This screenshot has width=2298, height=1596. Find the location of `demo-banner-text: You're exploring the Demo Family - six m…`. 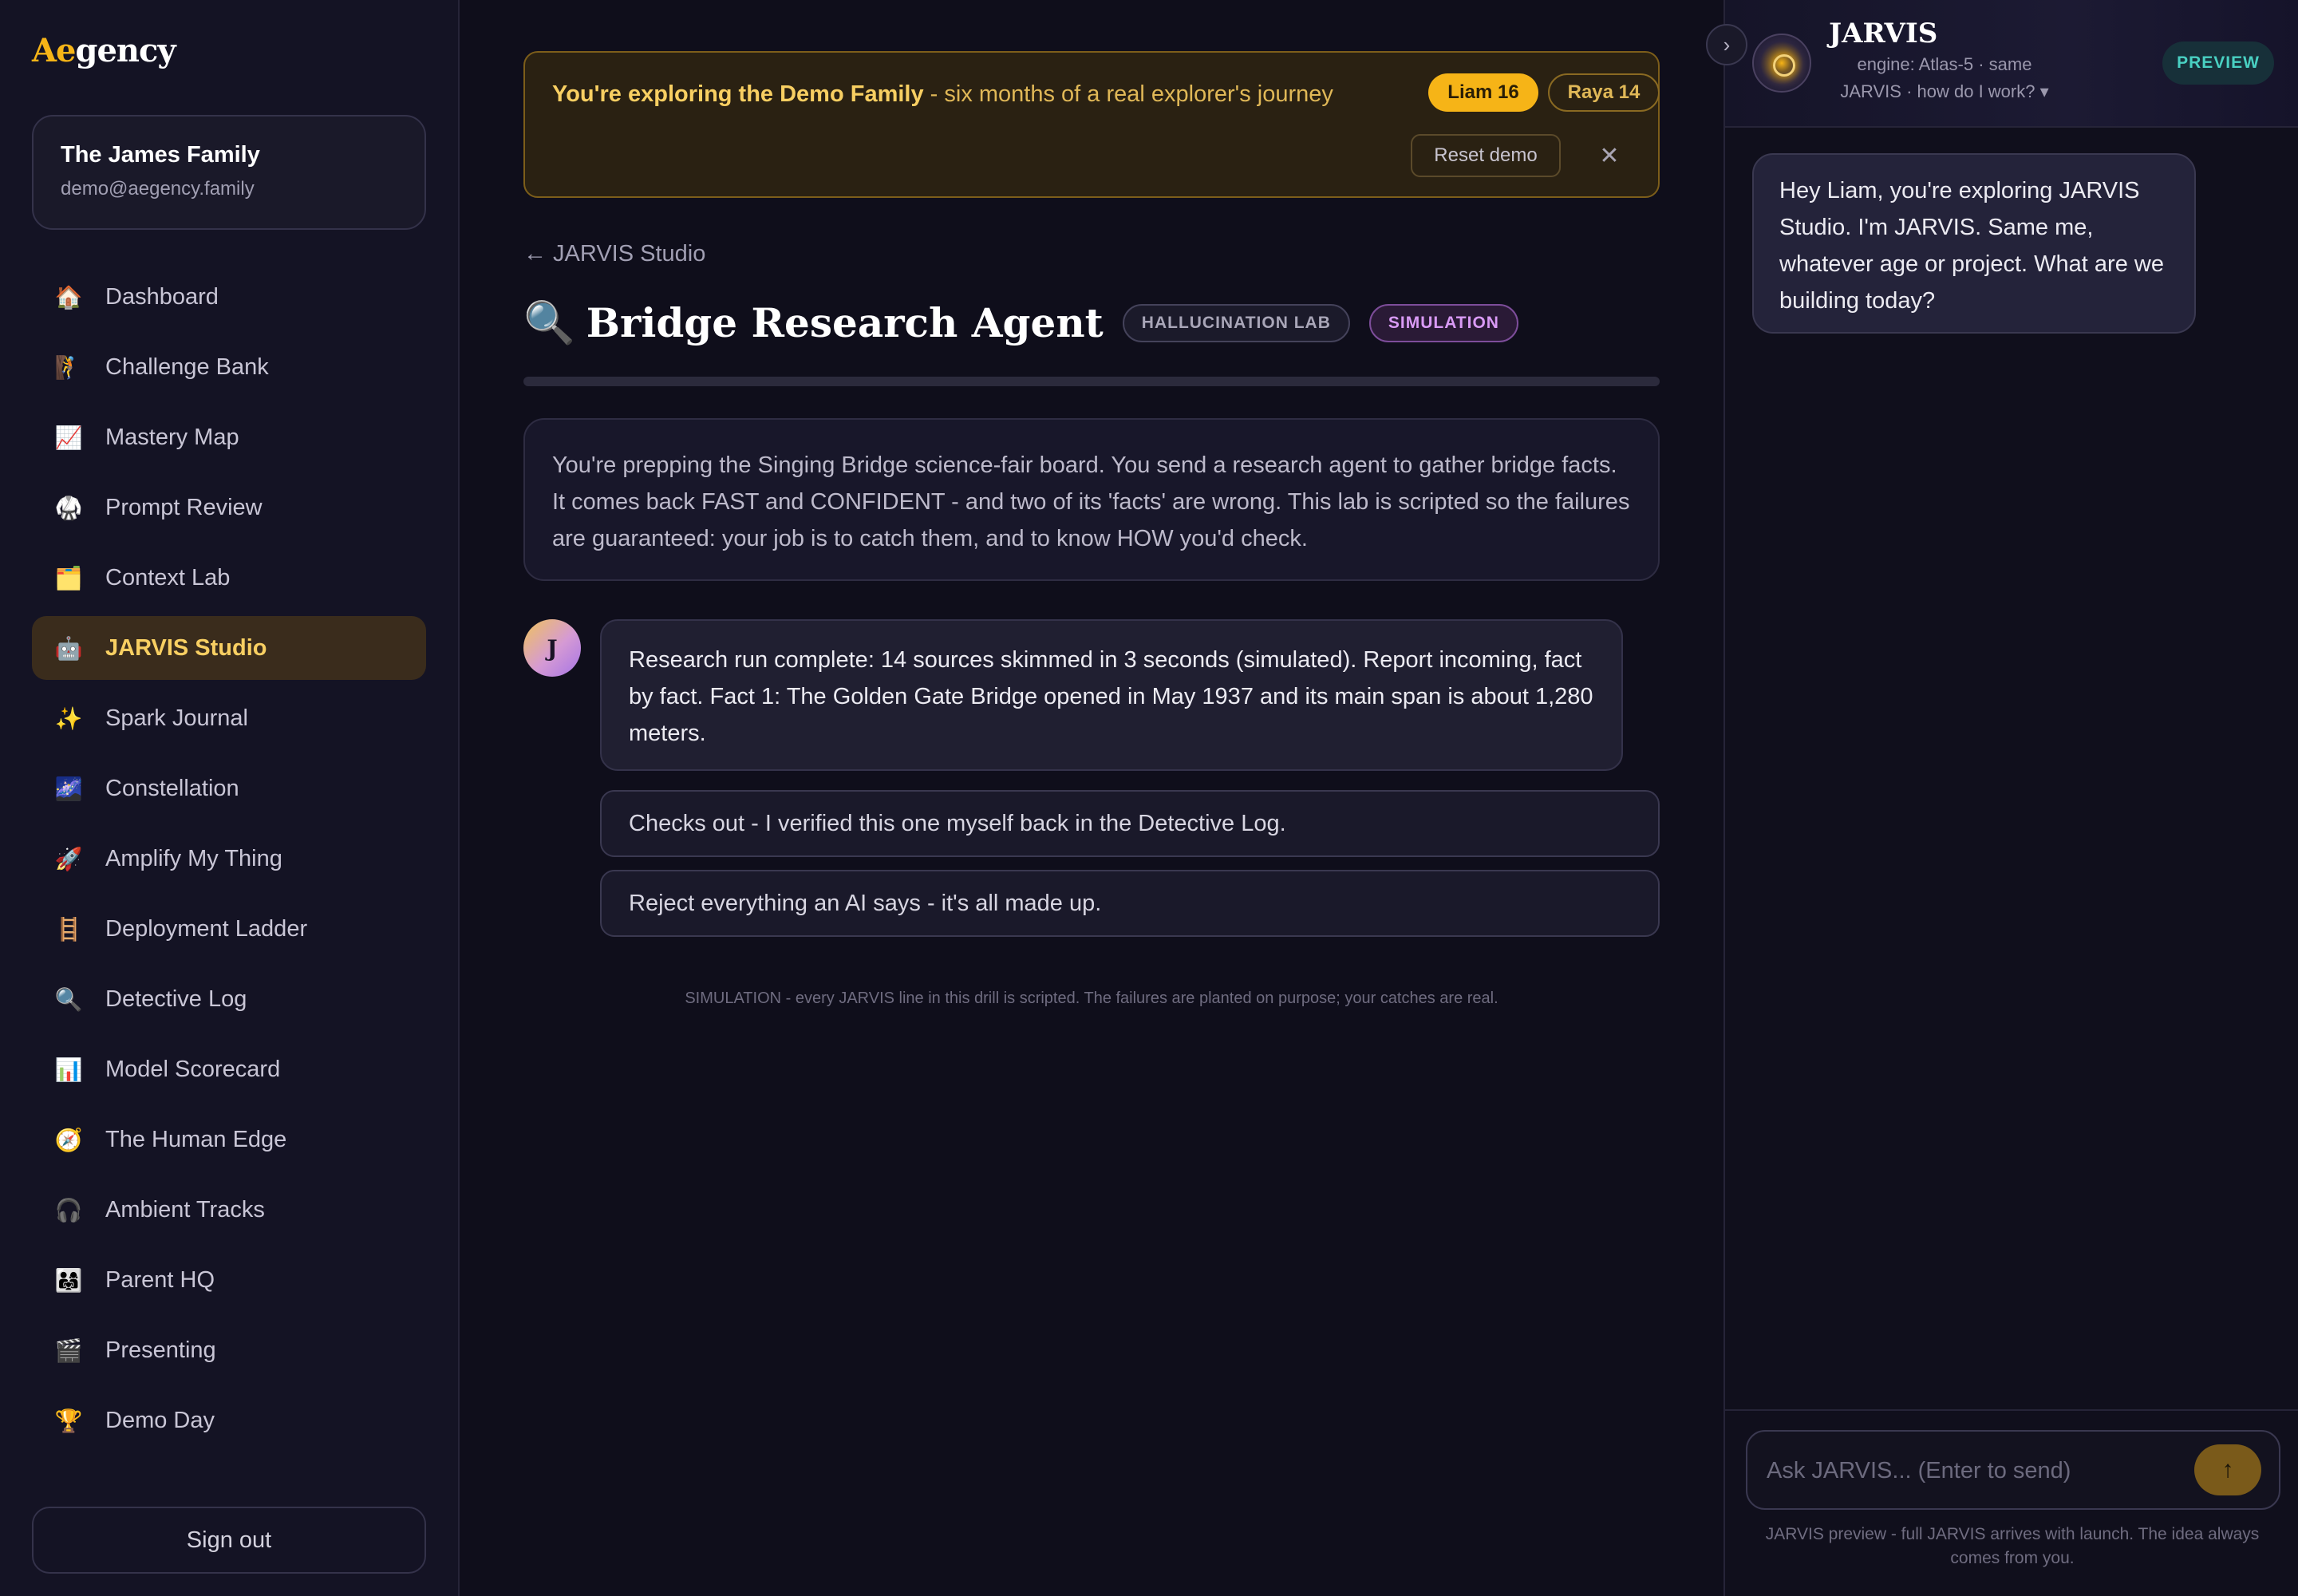

demo-banner-text: You're exploring the Demo Family - six m… is located at coordinates (943, 94).